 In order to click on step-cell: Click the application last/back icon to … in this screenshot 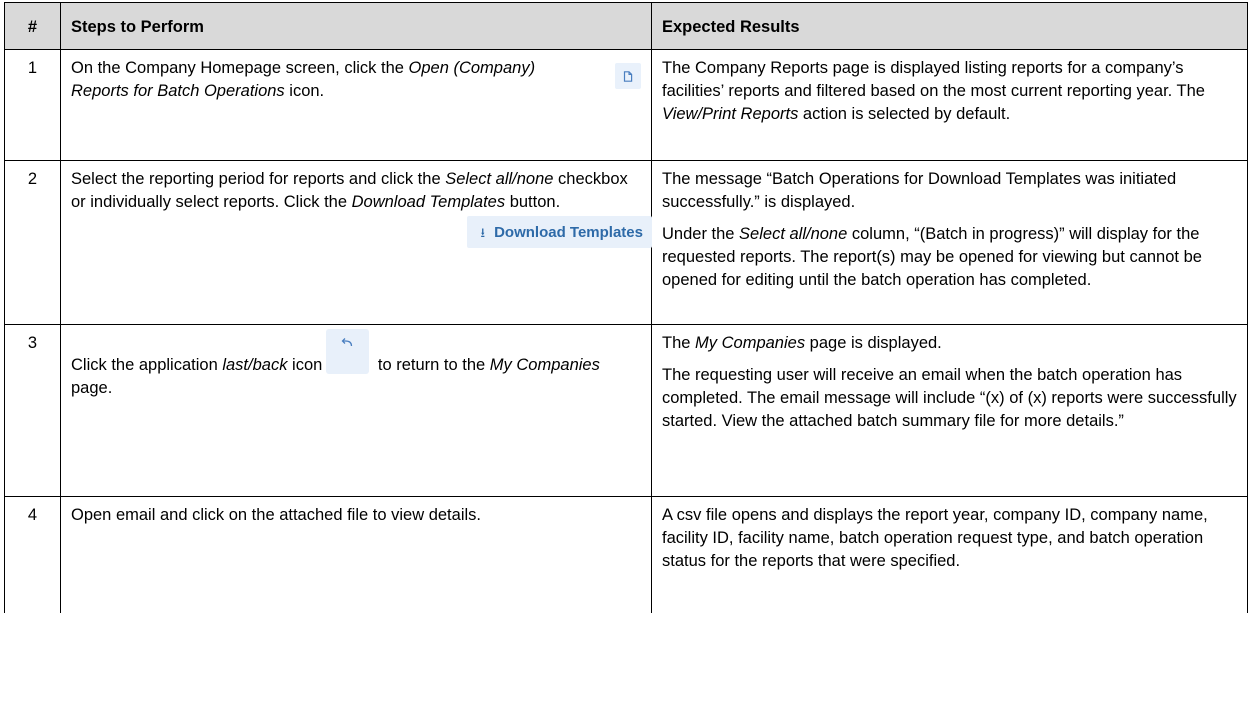, I will do `click(356, 410)`.